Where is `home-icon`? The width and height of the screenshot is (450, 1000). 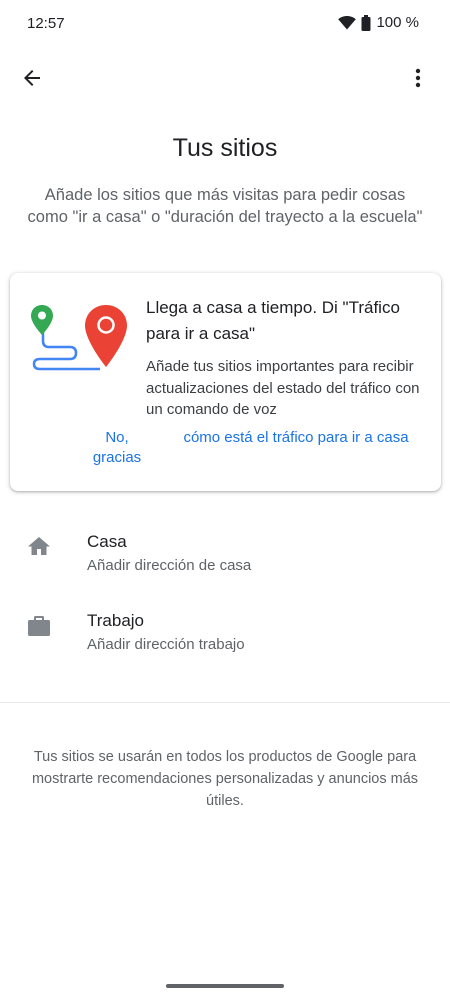
home-icon is located at coordinates (39, 548).